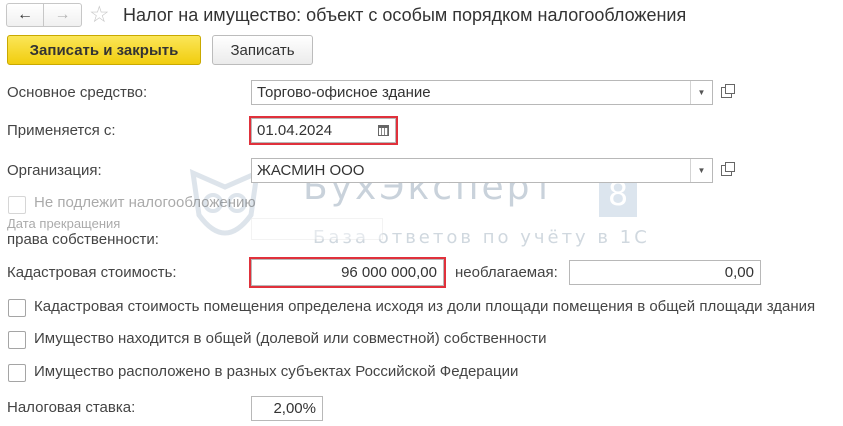 The image size is (843, 426). What do you see at coordinates (389, 272) in the screenshot?
I see `cadastral-value: 96 000 000,00` at bounding box center [389, 272].